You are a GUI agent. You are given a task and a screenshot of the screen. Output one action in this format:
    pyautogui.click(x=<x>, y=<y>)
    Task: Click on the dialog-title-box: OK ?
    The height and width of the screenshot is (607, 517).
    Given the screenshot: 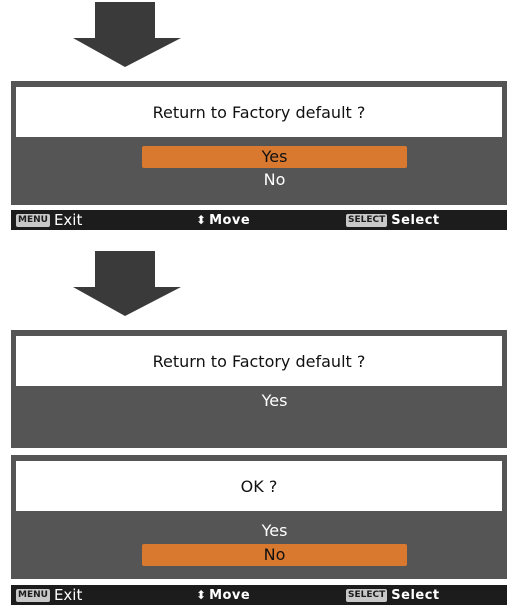 What is the action you would take?
    pyautogui.click(x=259, y=486)
    